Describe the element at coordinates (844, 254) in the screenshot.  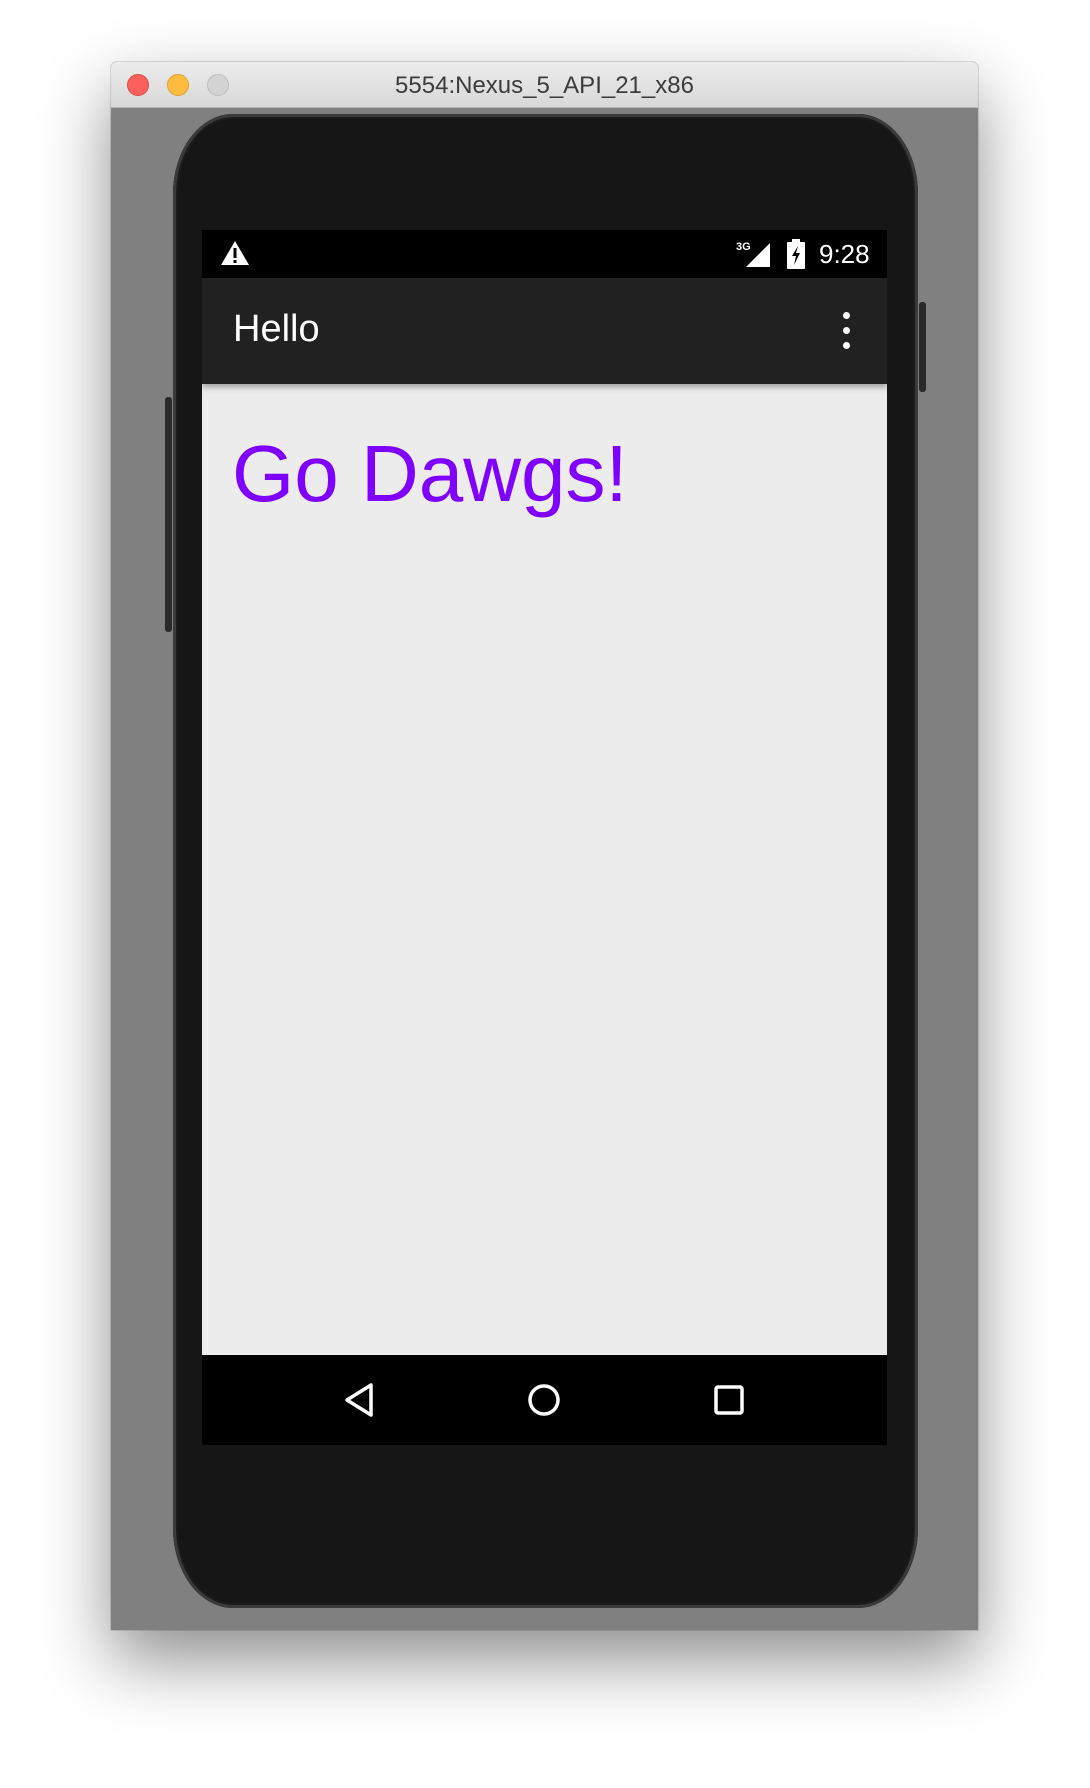
I see `status-clock: 9:28` at that location.